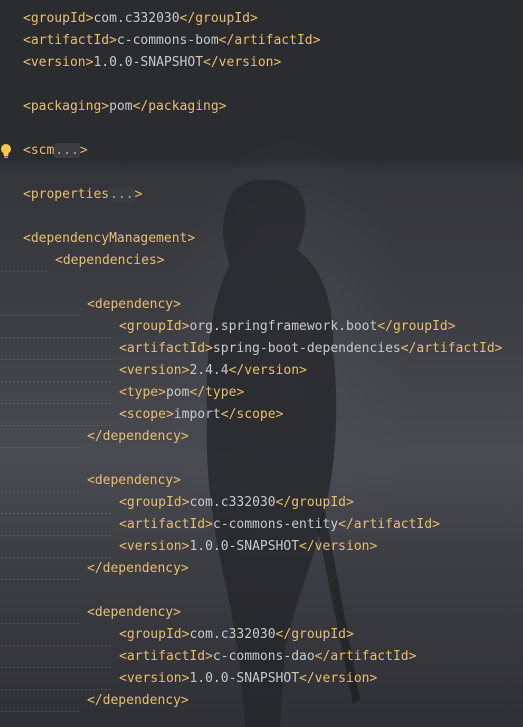 This screenshot has height=727, width=523. Describe the element at coordinates (261, 393) in the screenshot. I see `code-line: <type>pom</type>` at that location.